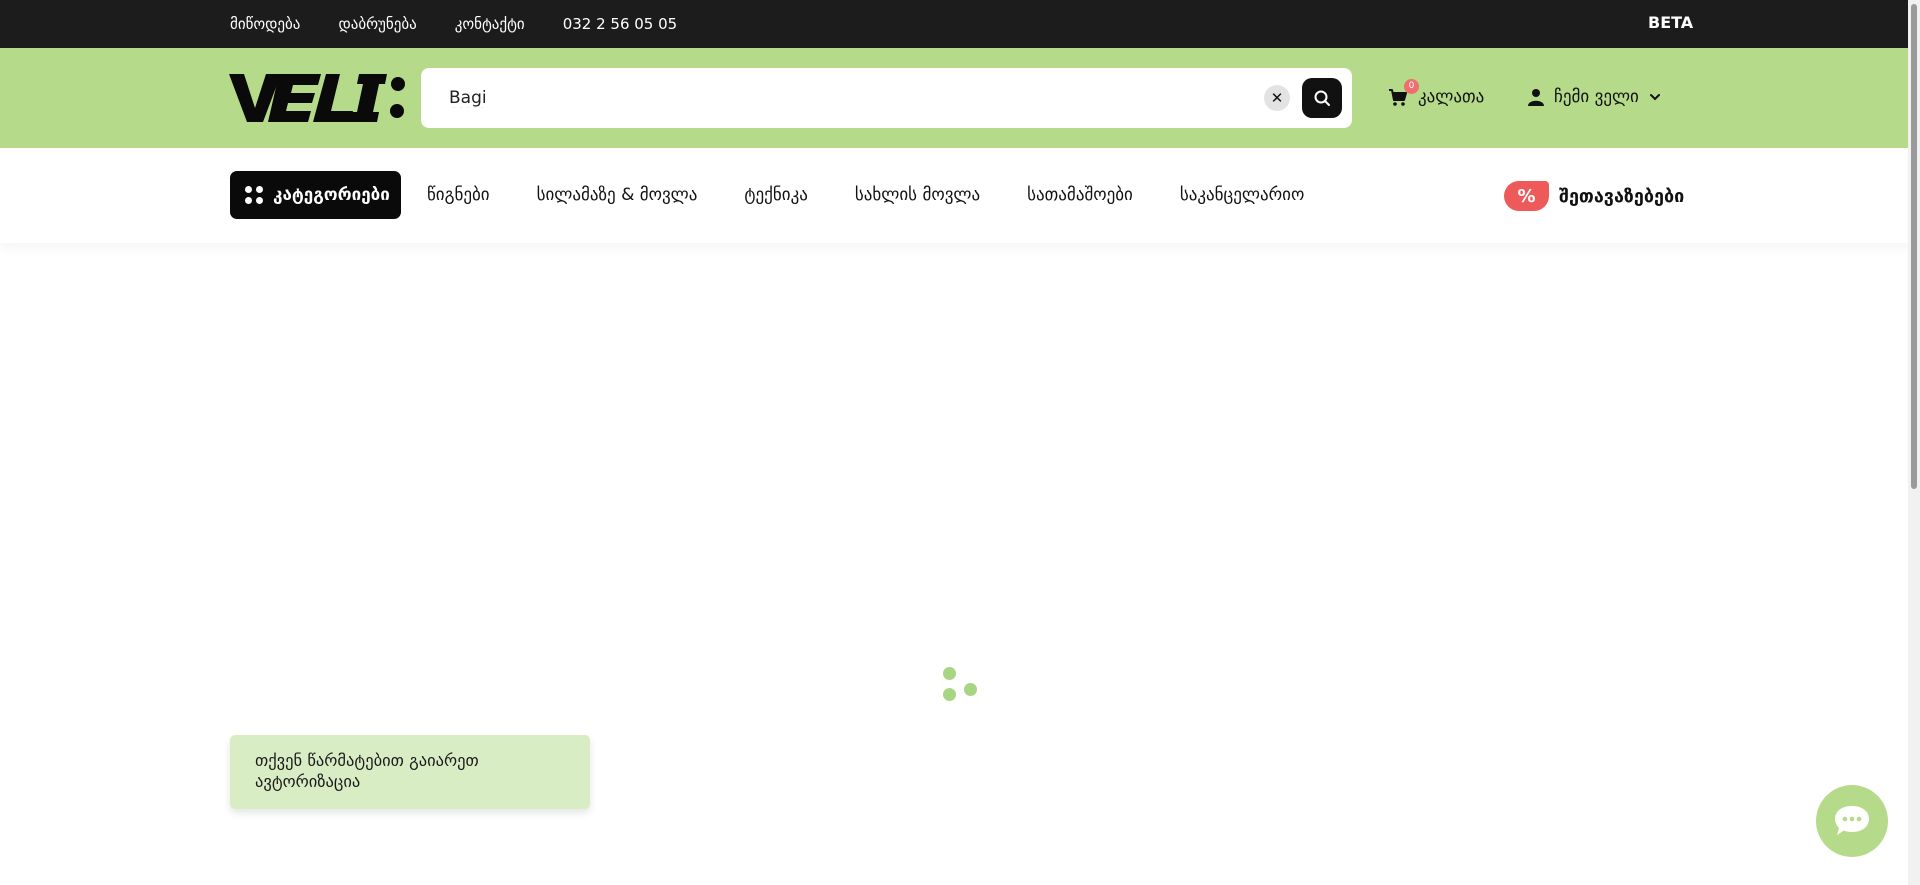  I want to click on nav-link-stationery: საკანცელარიო, so click(1242, 195).